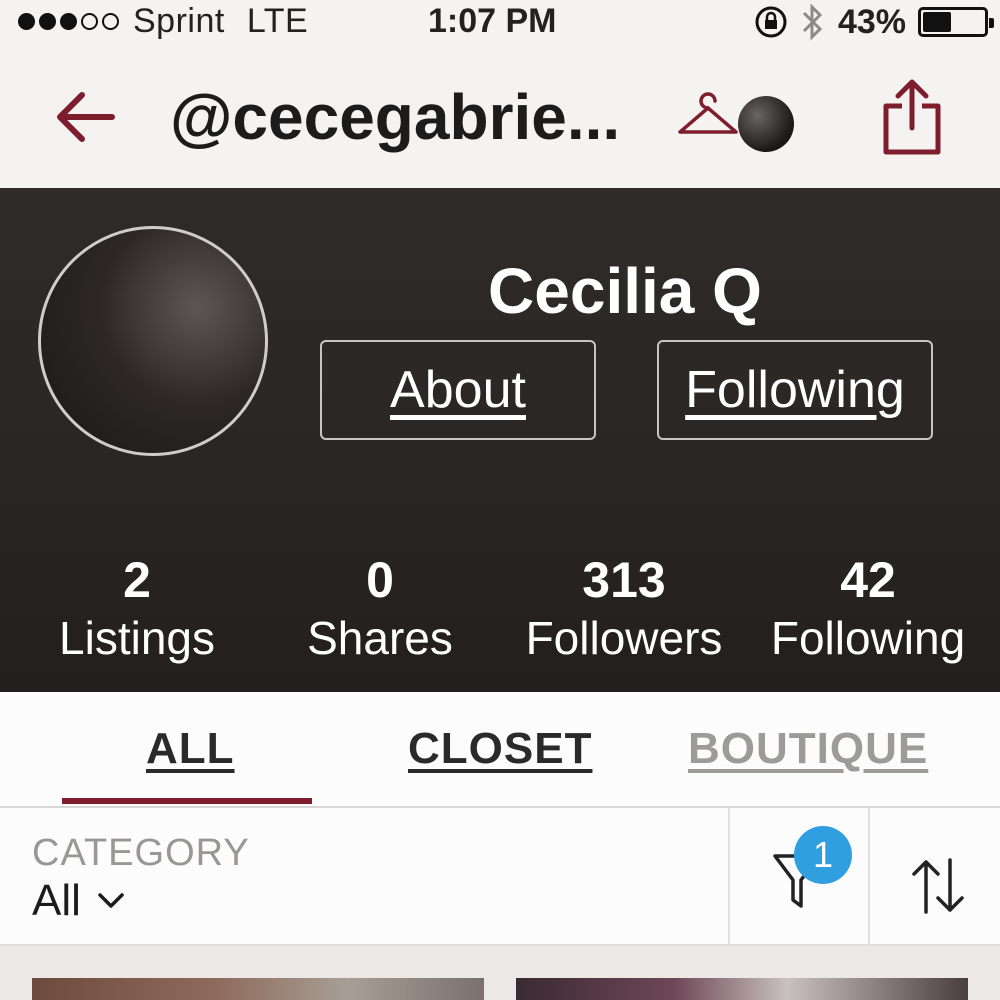 This screenshot has height=1000, width=1000. I want to click on hanger-icon, so click(708, 117).